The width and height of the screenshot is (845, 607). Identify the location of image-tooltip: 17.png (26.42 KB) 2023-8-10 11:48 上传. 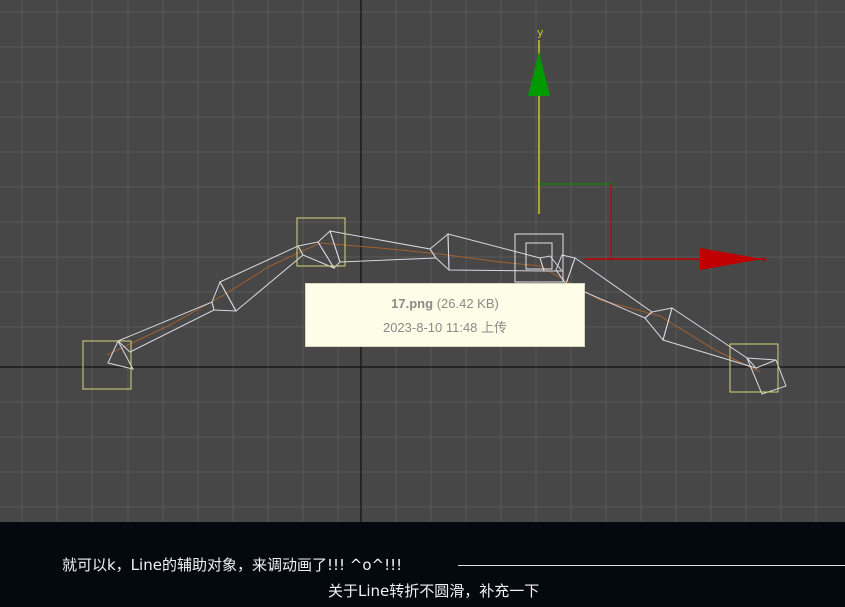
(445, 315).